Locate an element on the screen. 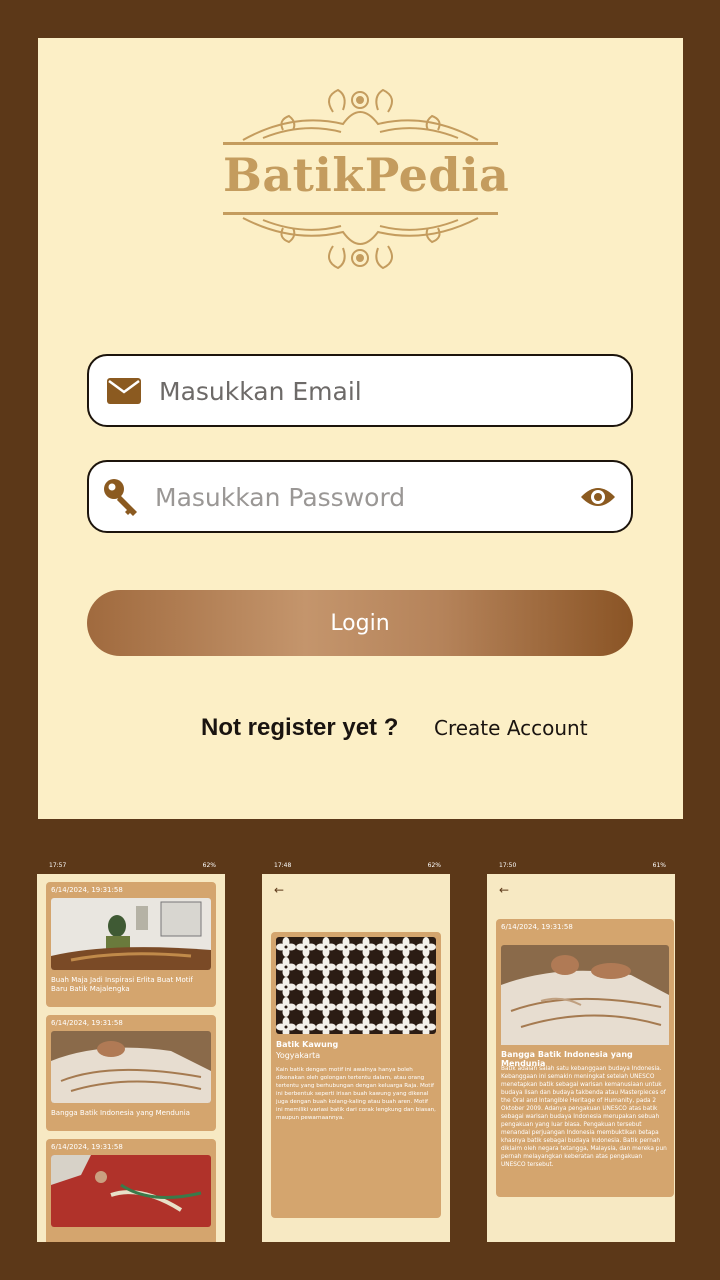  batik-name: Batik Kawung is located at coordinates (307, 1044).